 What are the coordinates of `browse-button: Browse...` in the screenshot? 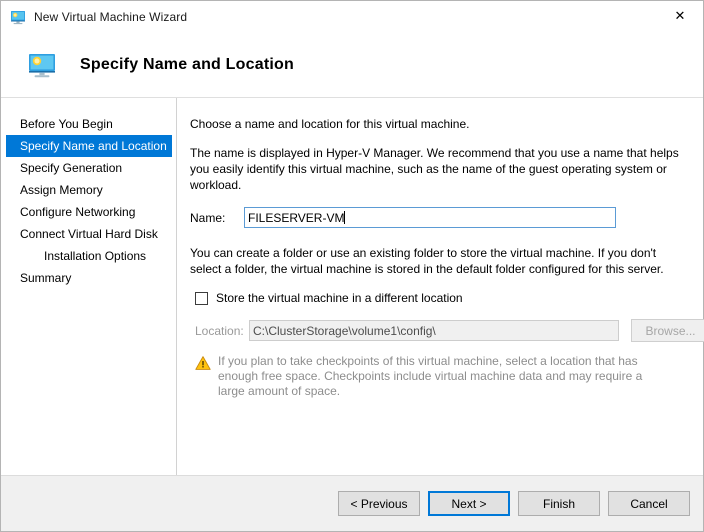 It's located at (667, 330).